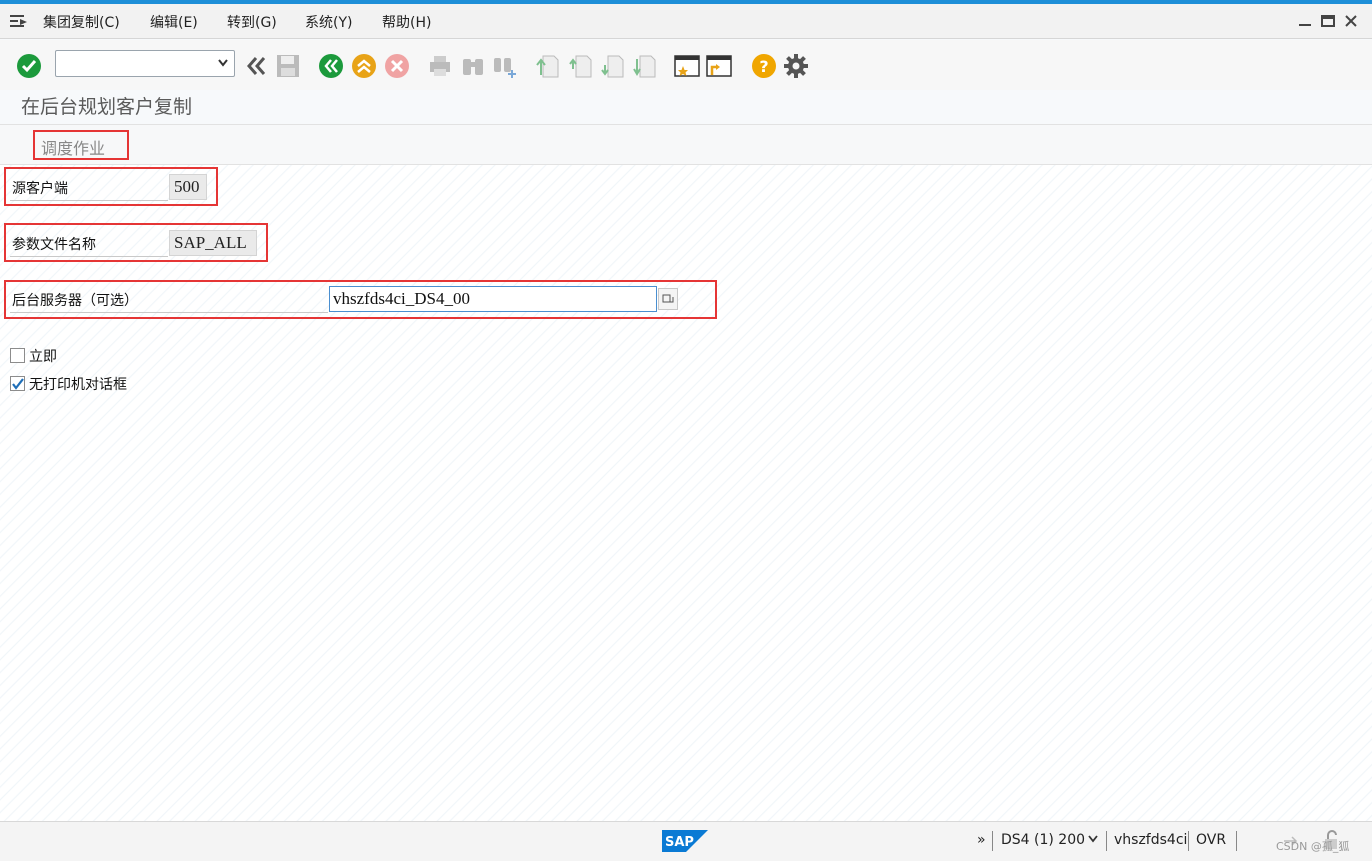  What do you see at coordinates (1043, 840) in the screenshot?
I see `status-system-info: DS4 (1) 200` at bounding box center [1043, 840].